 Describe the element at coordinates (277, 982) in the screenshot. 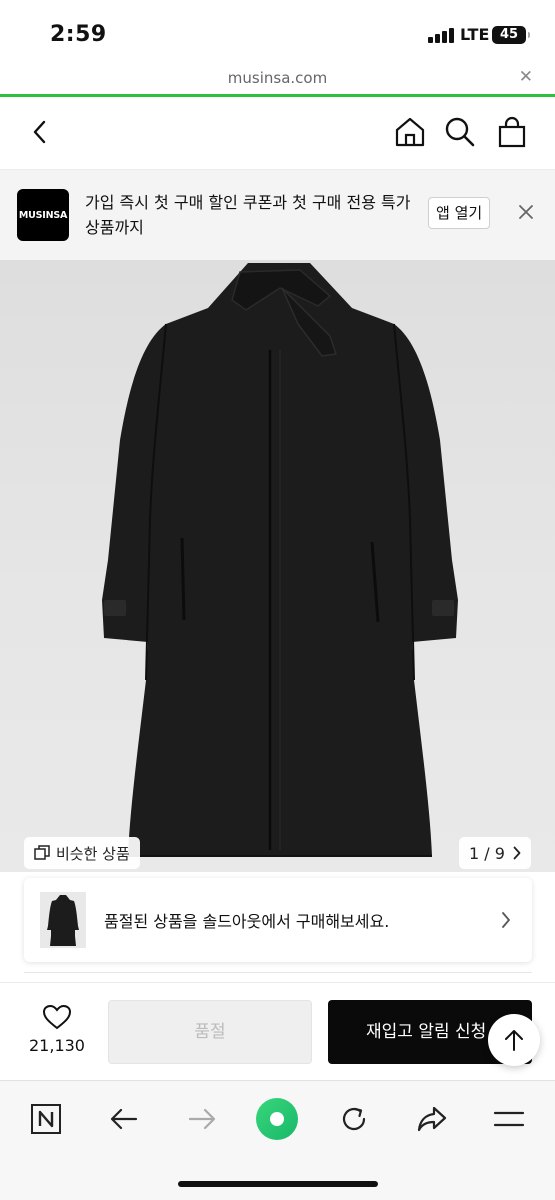

I see `purchase-bar-border` at that location.